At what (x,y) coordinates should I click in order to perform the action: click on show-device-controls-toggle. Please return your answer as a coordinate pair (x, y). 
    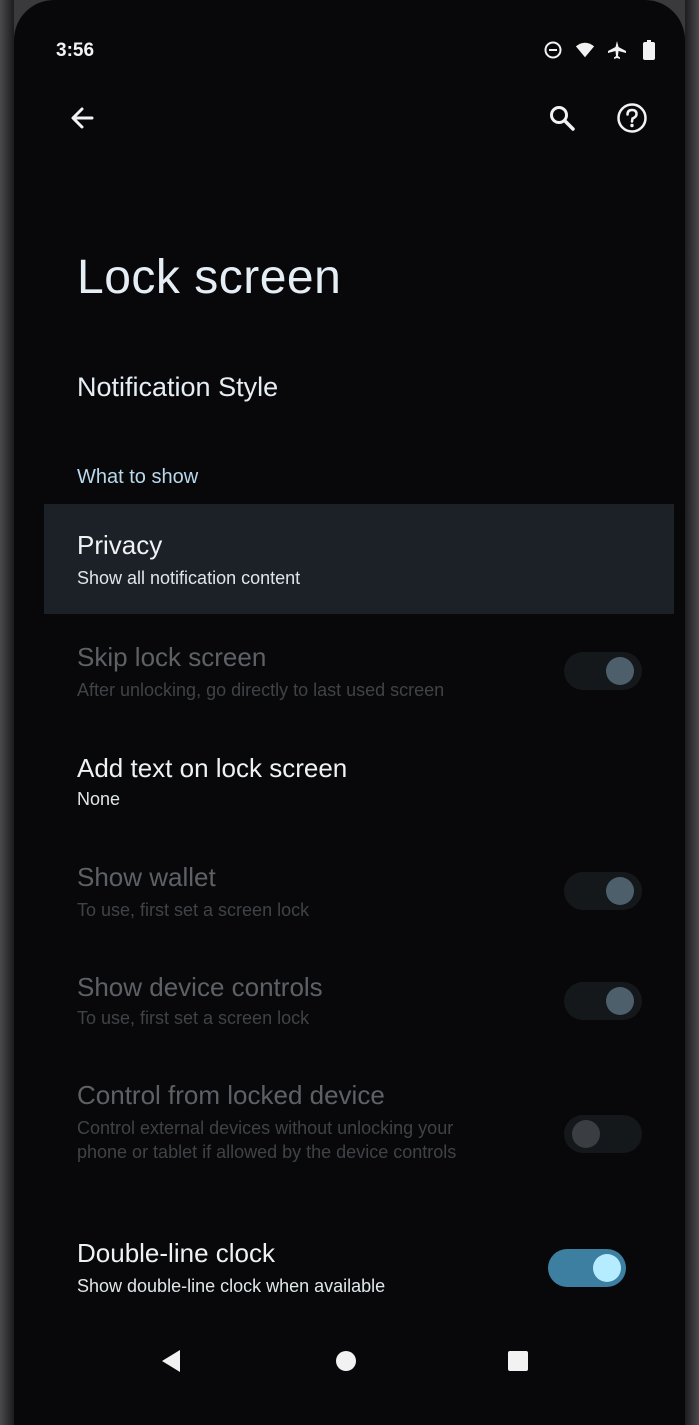
    Looking at the image, I should click on (603, 1001).